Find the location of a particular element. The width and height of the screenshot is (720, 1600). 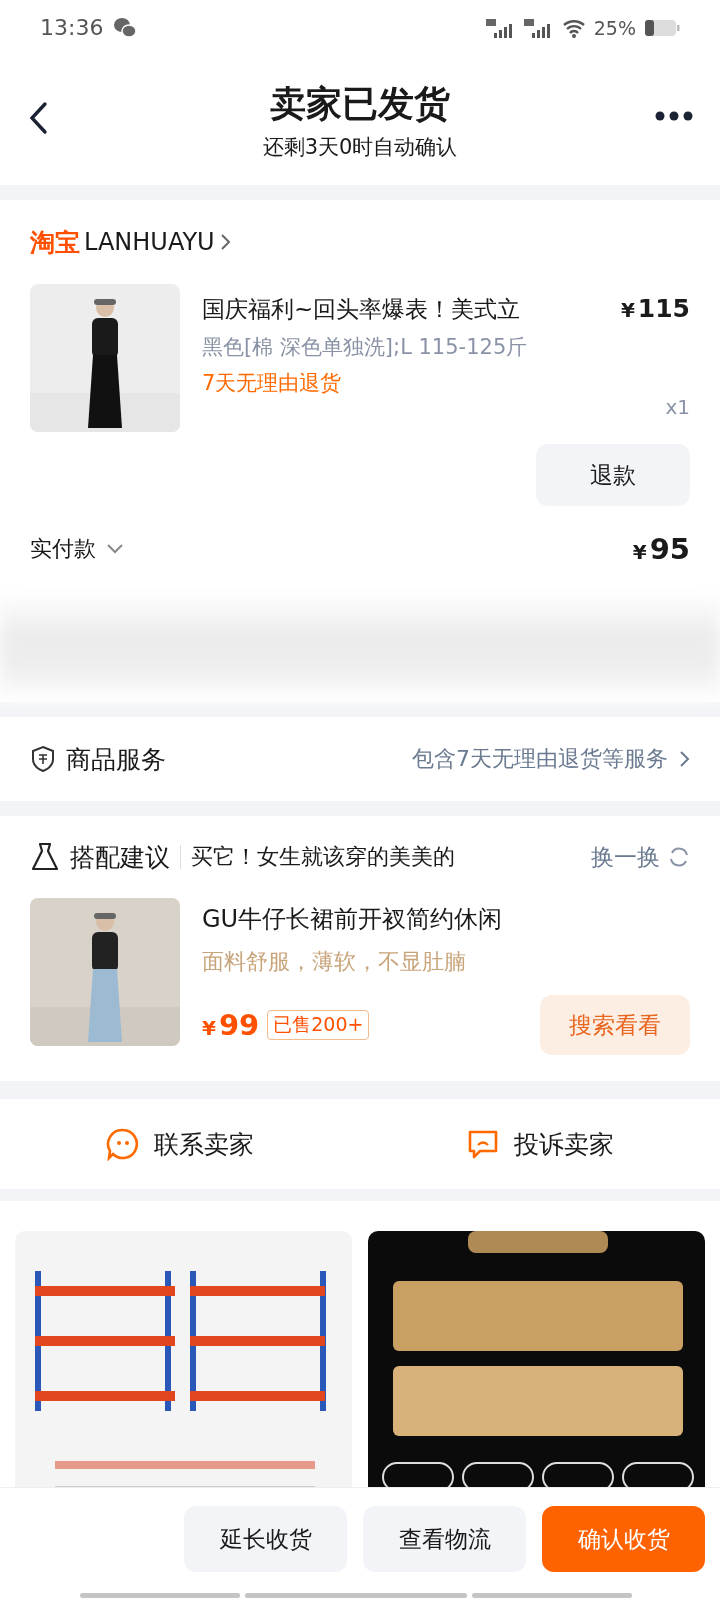

action-button: 延长收货 is located at coordinates (265, 1539).